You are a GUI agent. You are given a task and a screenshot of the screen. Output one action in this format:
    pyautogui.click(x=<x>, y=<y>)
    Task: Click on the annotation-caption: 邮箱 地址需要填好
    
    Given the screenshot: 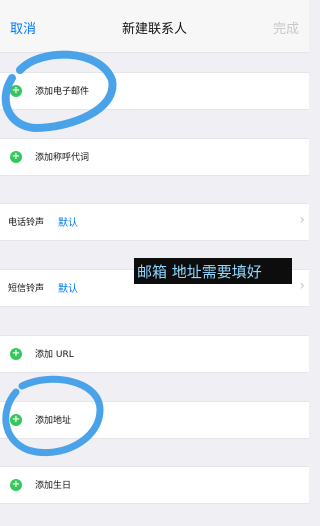 What is the action you would take?
    pyautogui.click(x=213, y=271)
    